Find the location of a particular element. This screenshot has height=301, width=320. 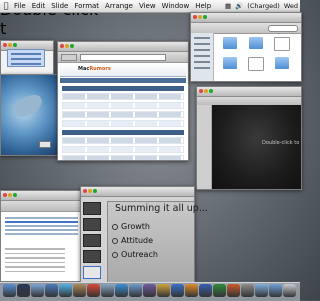

word-icon is located at coordinates (205, 290).